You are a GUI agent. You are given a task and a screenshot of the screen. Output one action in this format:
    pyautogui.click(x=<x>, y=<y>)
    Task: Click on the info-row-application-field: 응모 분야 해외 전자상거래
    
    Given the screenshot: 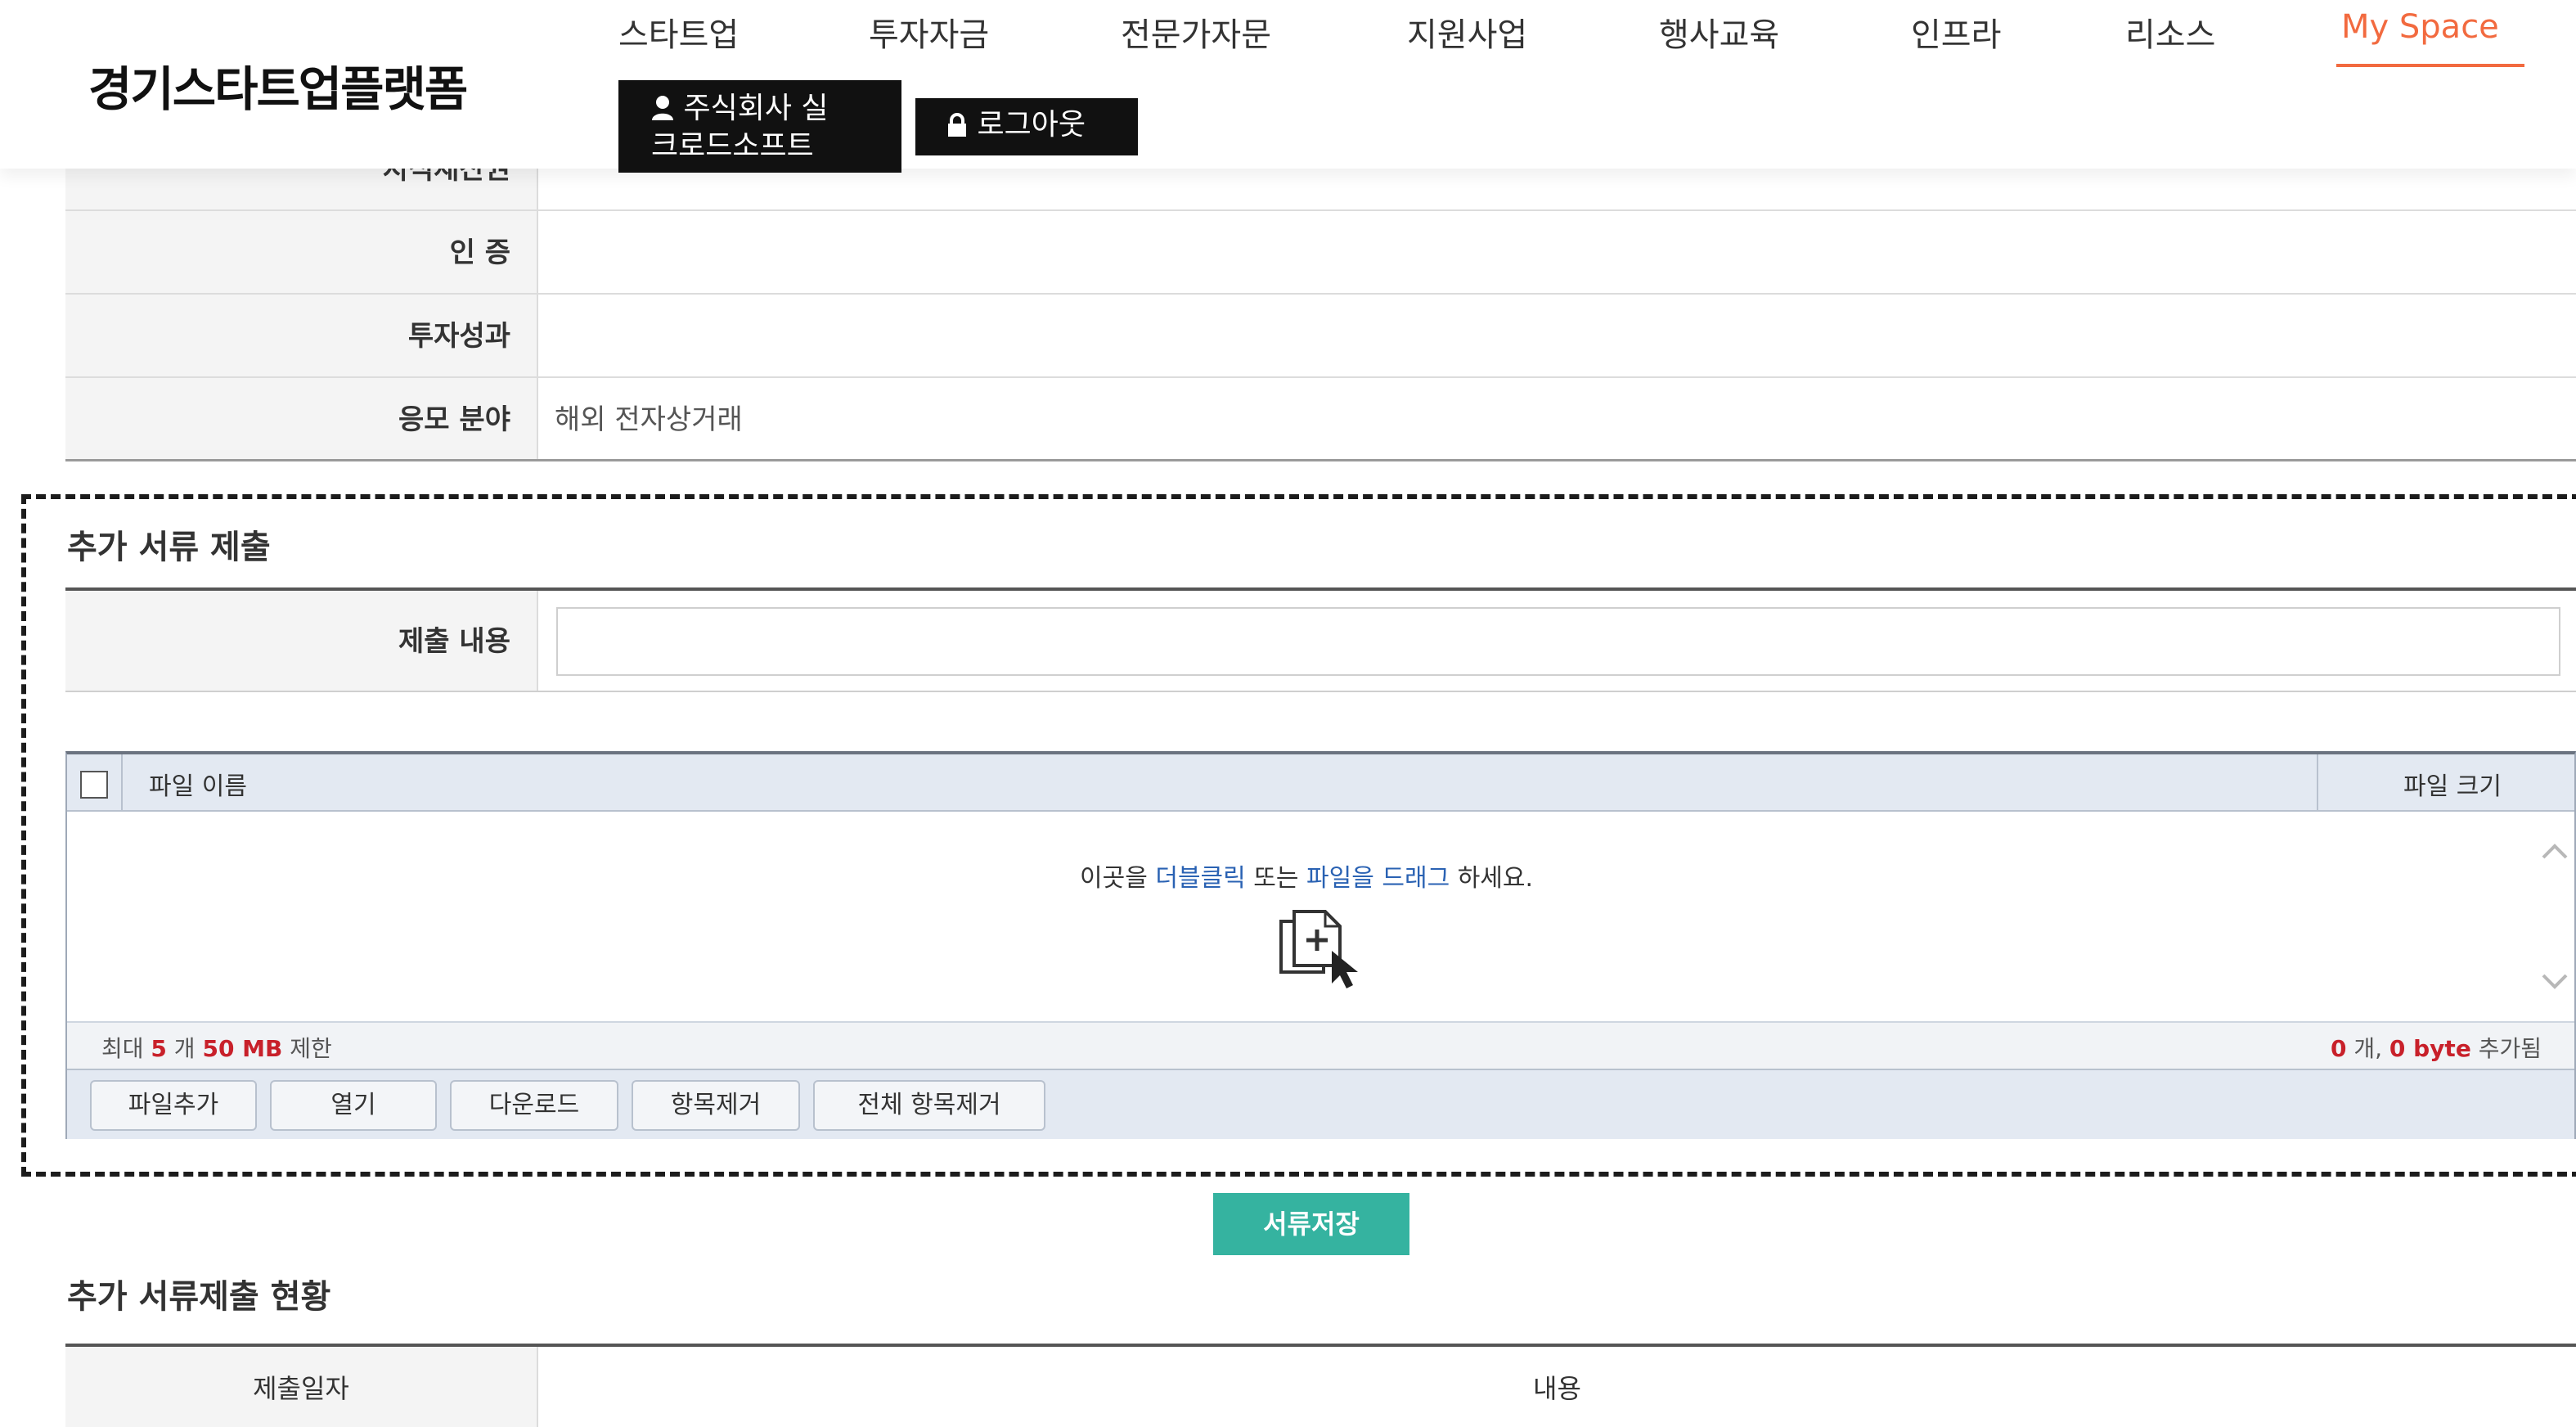 What is the action you would take?
    pyautogui.click(x=1320, y=419)
    